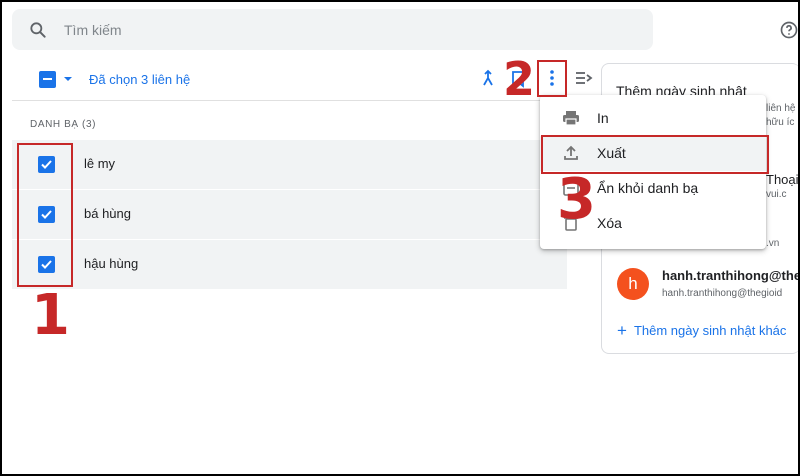 The image size is (800, 476). I want to click on panel-subtext: hữu íc, so click(780, 122).